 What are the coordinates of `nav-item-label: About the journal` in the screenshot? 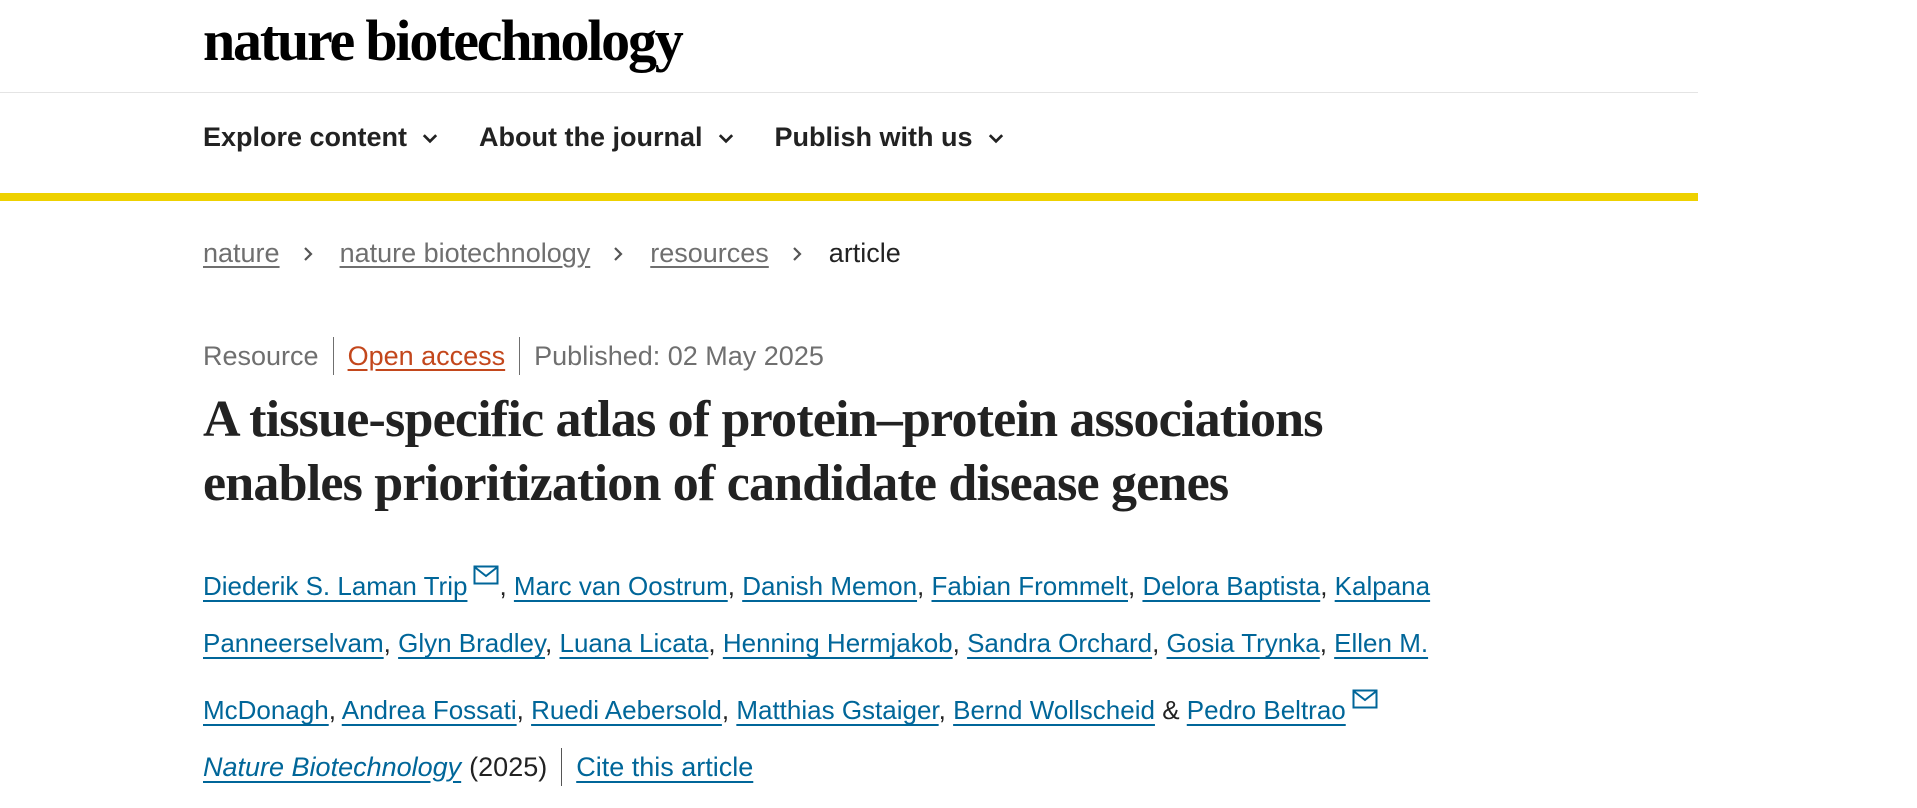 It's located at (591, 137).